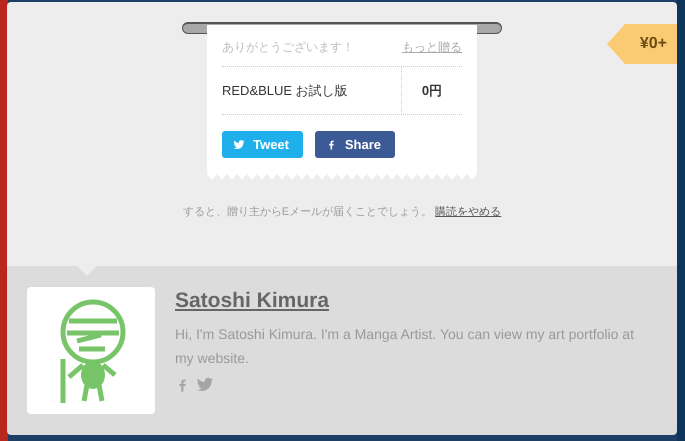 The image size is (685, 441). What do you see at coordinates (432, 91) in the screenshot?
I see `item-price: 0円` at bounding box center [432, 91].